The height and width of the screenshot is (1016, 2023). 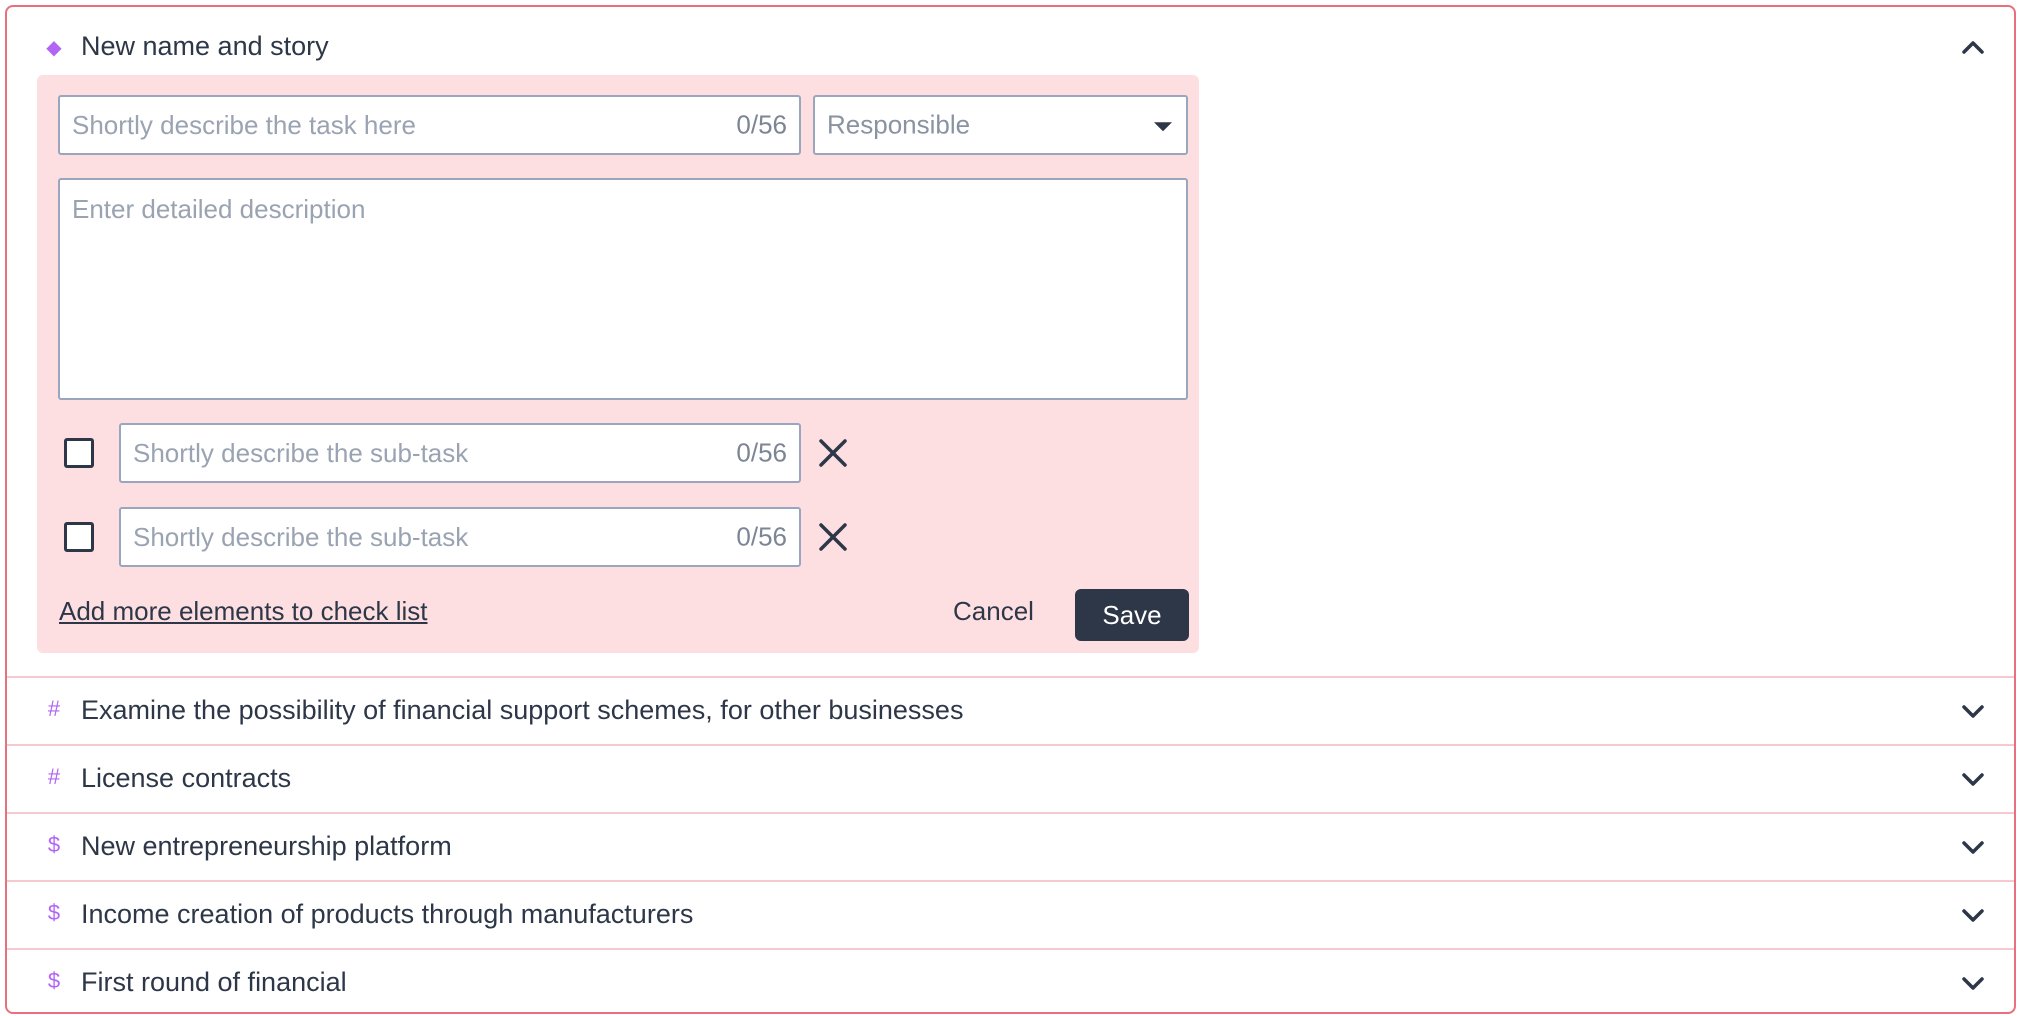 What do you see at coordinates (1132, 615) in the screenshot?
I see `save-button: Save` at bounding box center [1132, 615].